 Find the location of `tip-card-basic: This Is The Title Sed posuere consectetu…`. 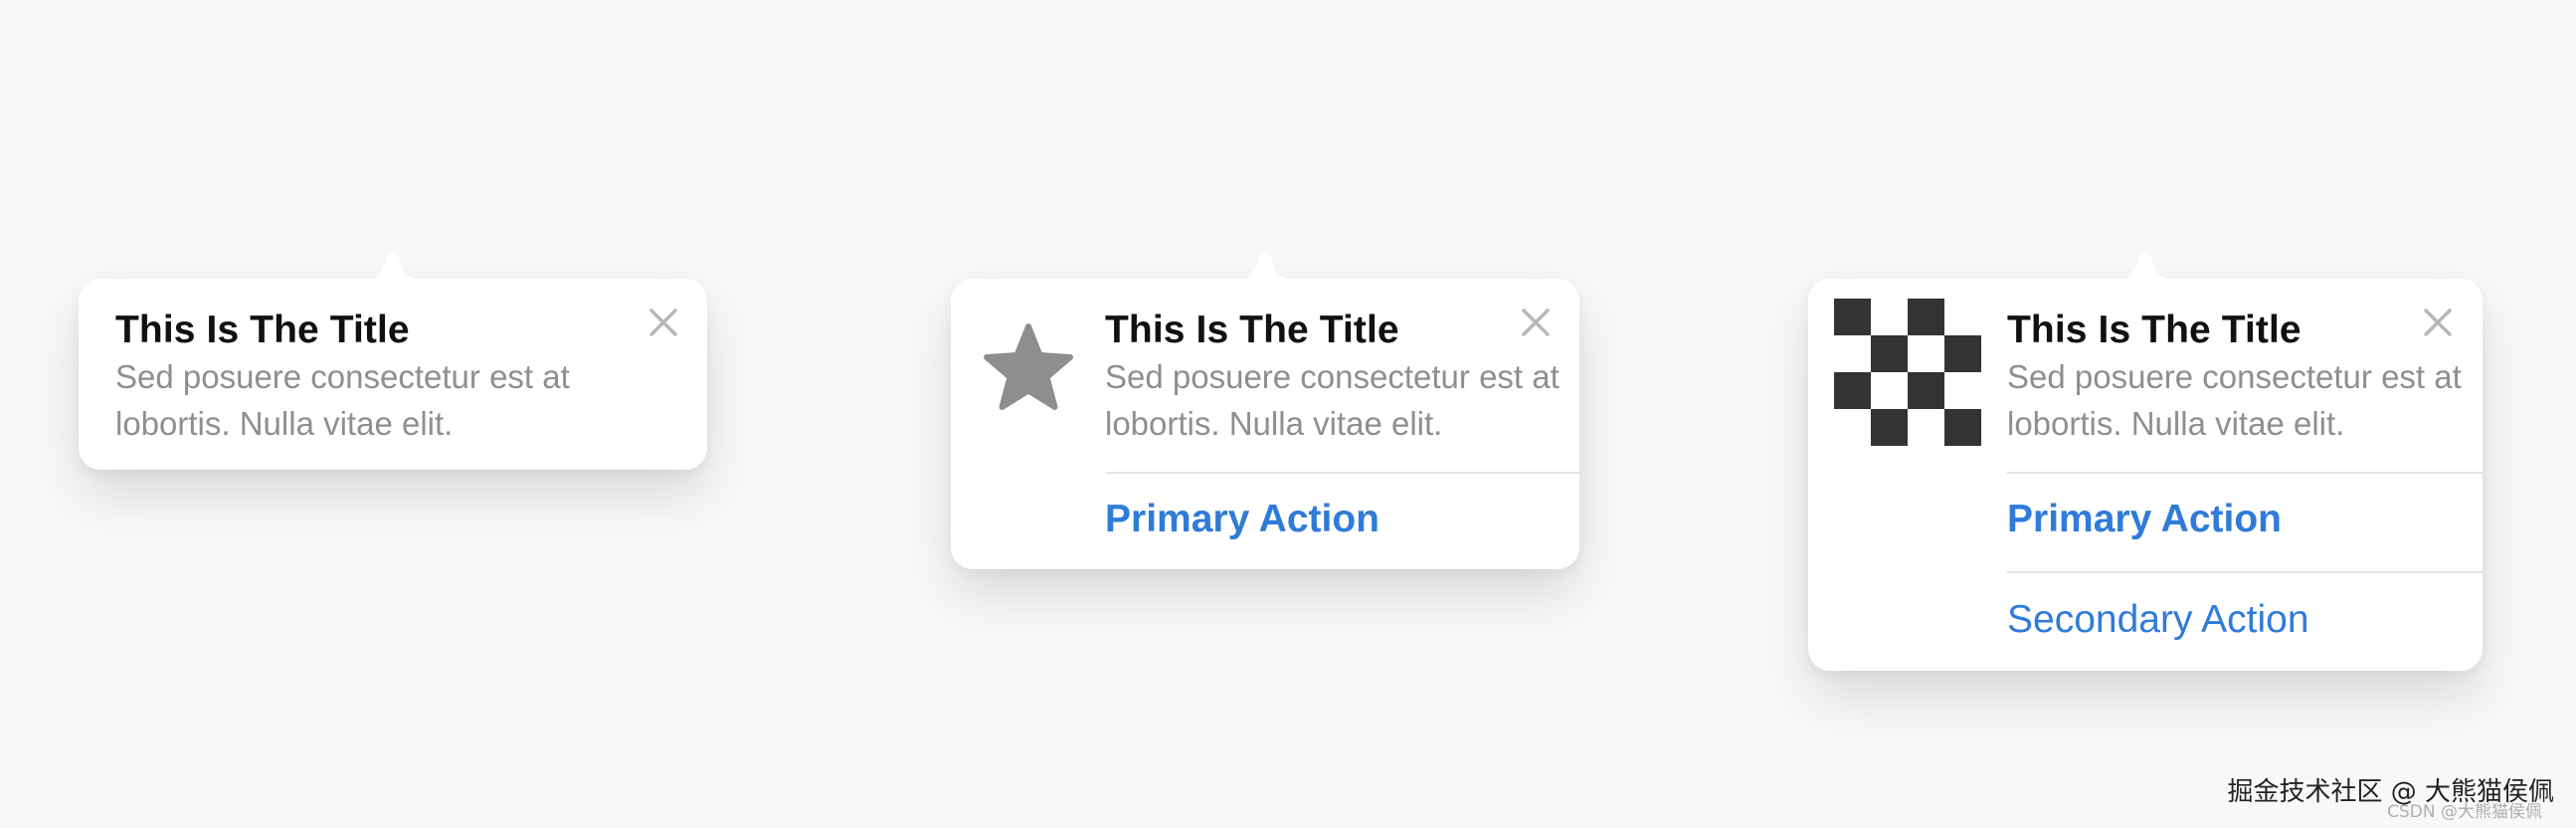

tip-card-basic: This Is The Title Sed posuere consectetu… is located at coordinates (393, 374).